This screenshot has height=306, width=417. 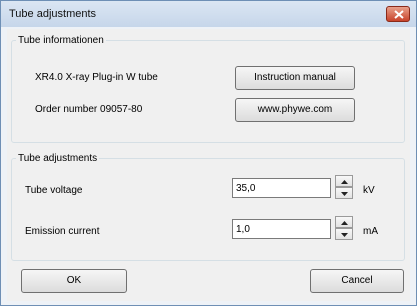 What do you see at coordinates (89, 109) in the screenshot?
I see `order-number-label: Order number 09057-80` at bounding box center [89, 109].